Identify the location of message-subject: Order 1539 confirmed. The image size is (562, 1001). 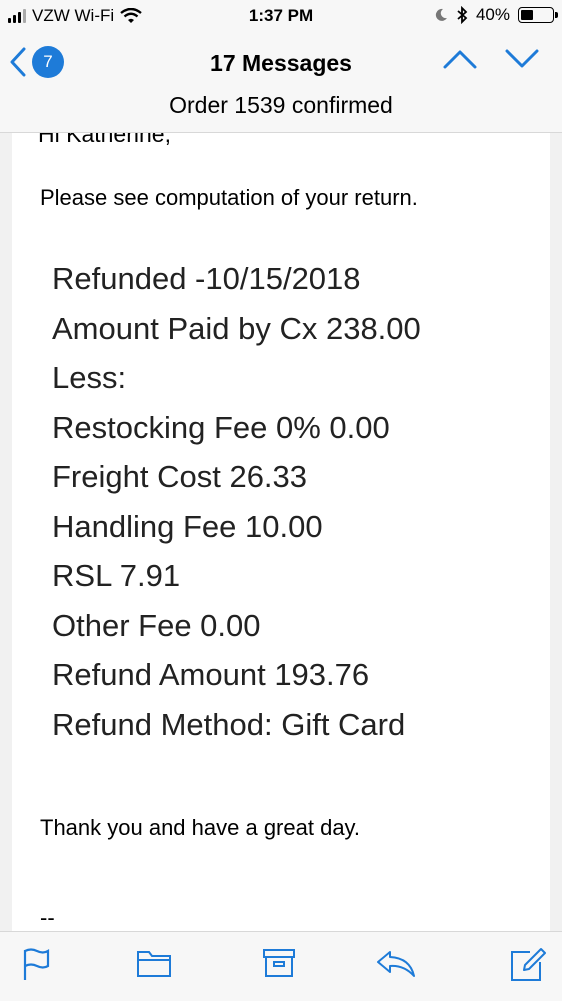
(281, 105).